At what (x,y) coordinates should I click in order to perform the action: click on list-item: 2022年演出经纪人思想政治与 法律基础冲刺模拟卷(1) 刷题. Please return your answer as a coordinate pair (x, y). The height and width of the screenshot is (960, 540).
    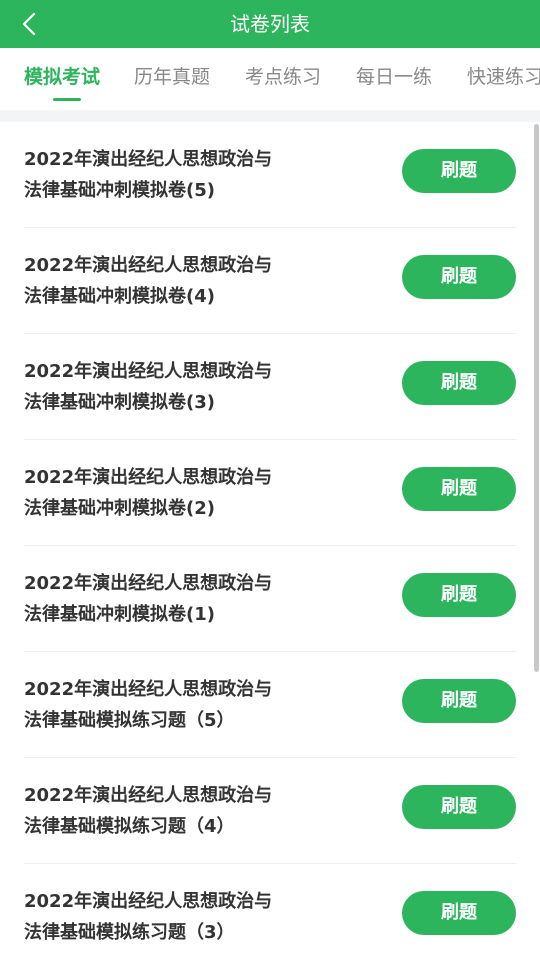
    Looking at the image, I should click on (270, 599).